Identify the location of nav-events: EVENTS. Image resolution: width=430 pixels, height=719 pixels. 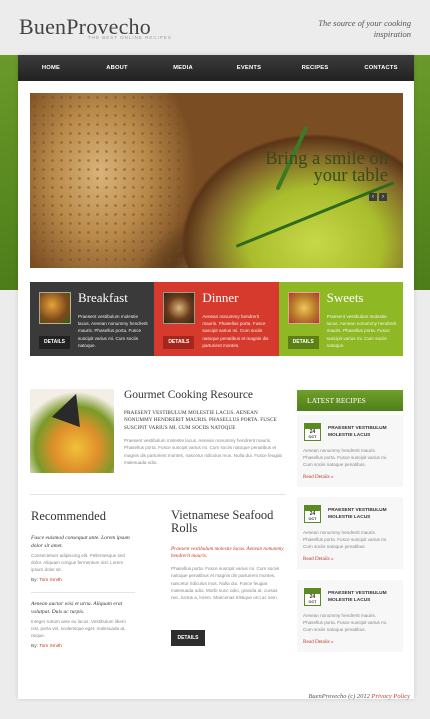
(249, 68).